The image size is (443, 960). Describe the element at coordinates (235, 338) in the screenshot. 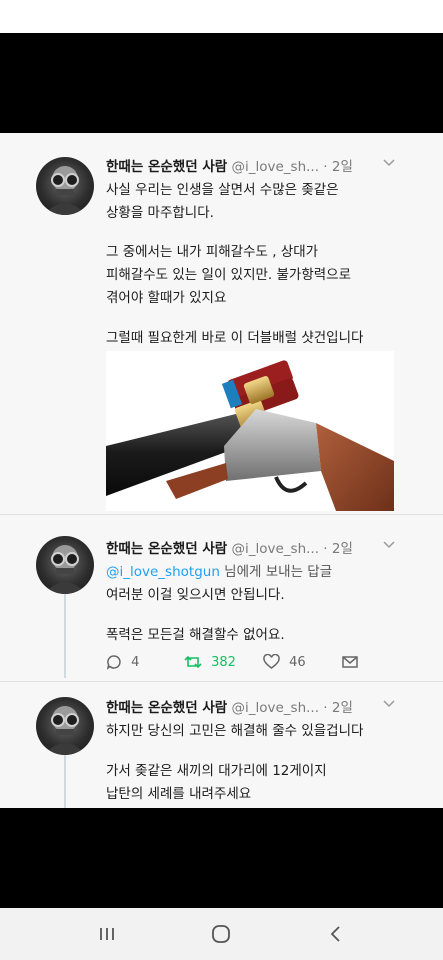

I see `tweet-text-line: 그럴때 필요한게 바로 이 더블배럴 샷건입니다` at that location.